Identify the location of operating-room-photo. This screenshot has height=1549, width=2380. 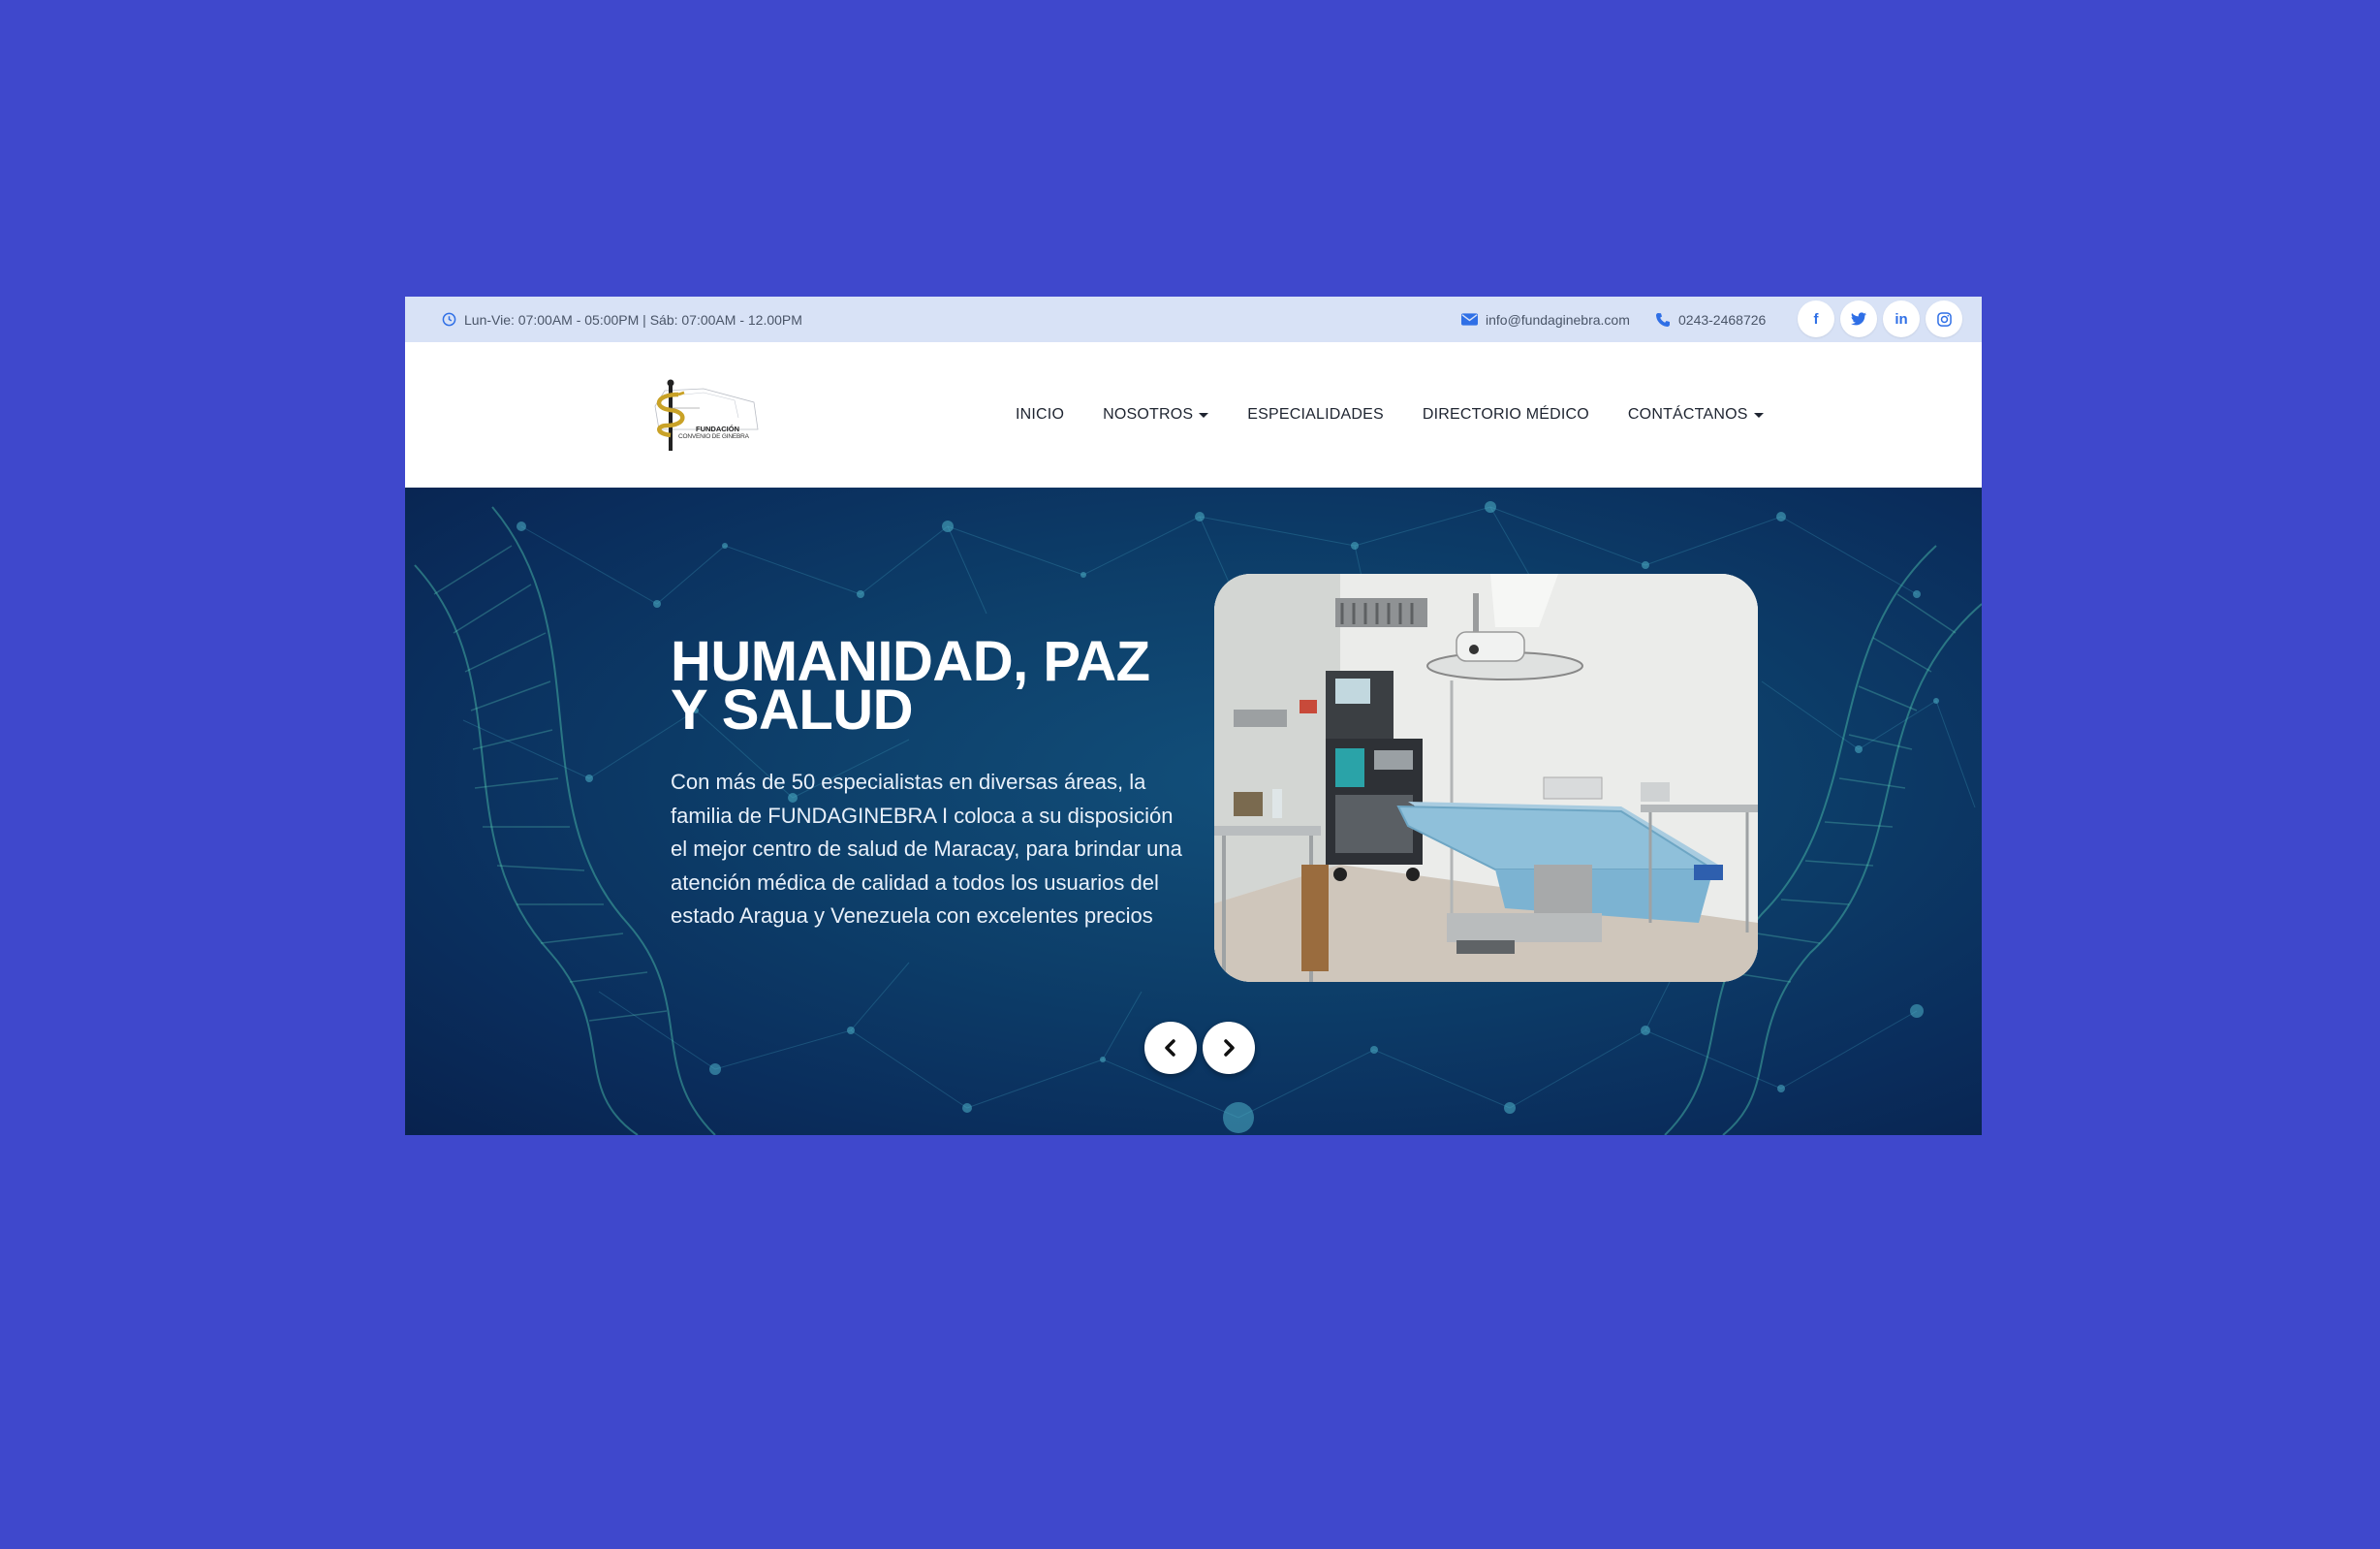
(1486, 778).